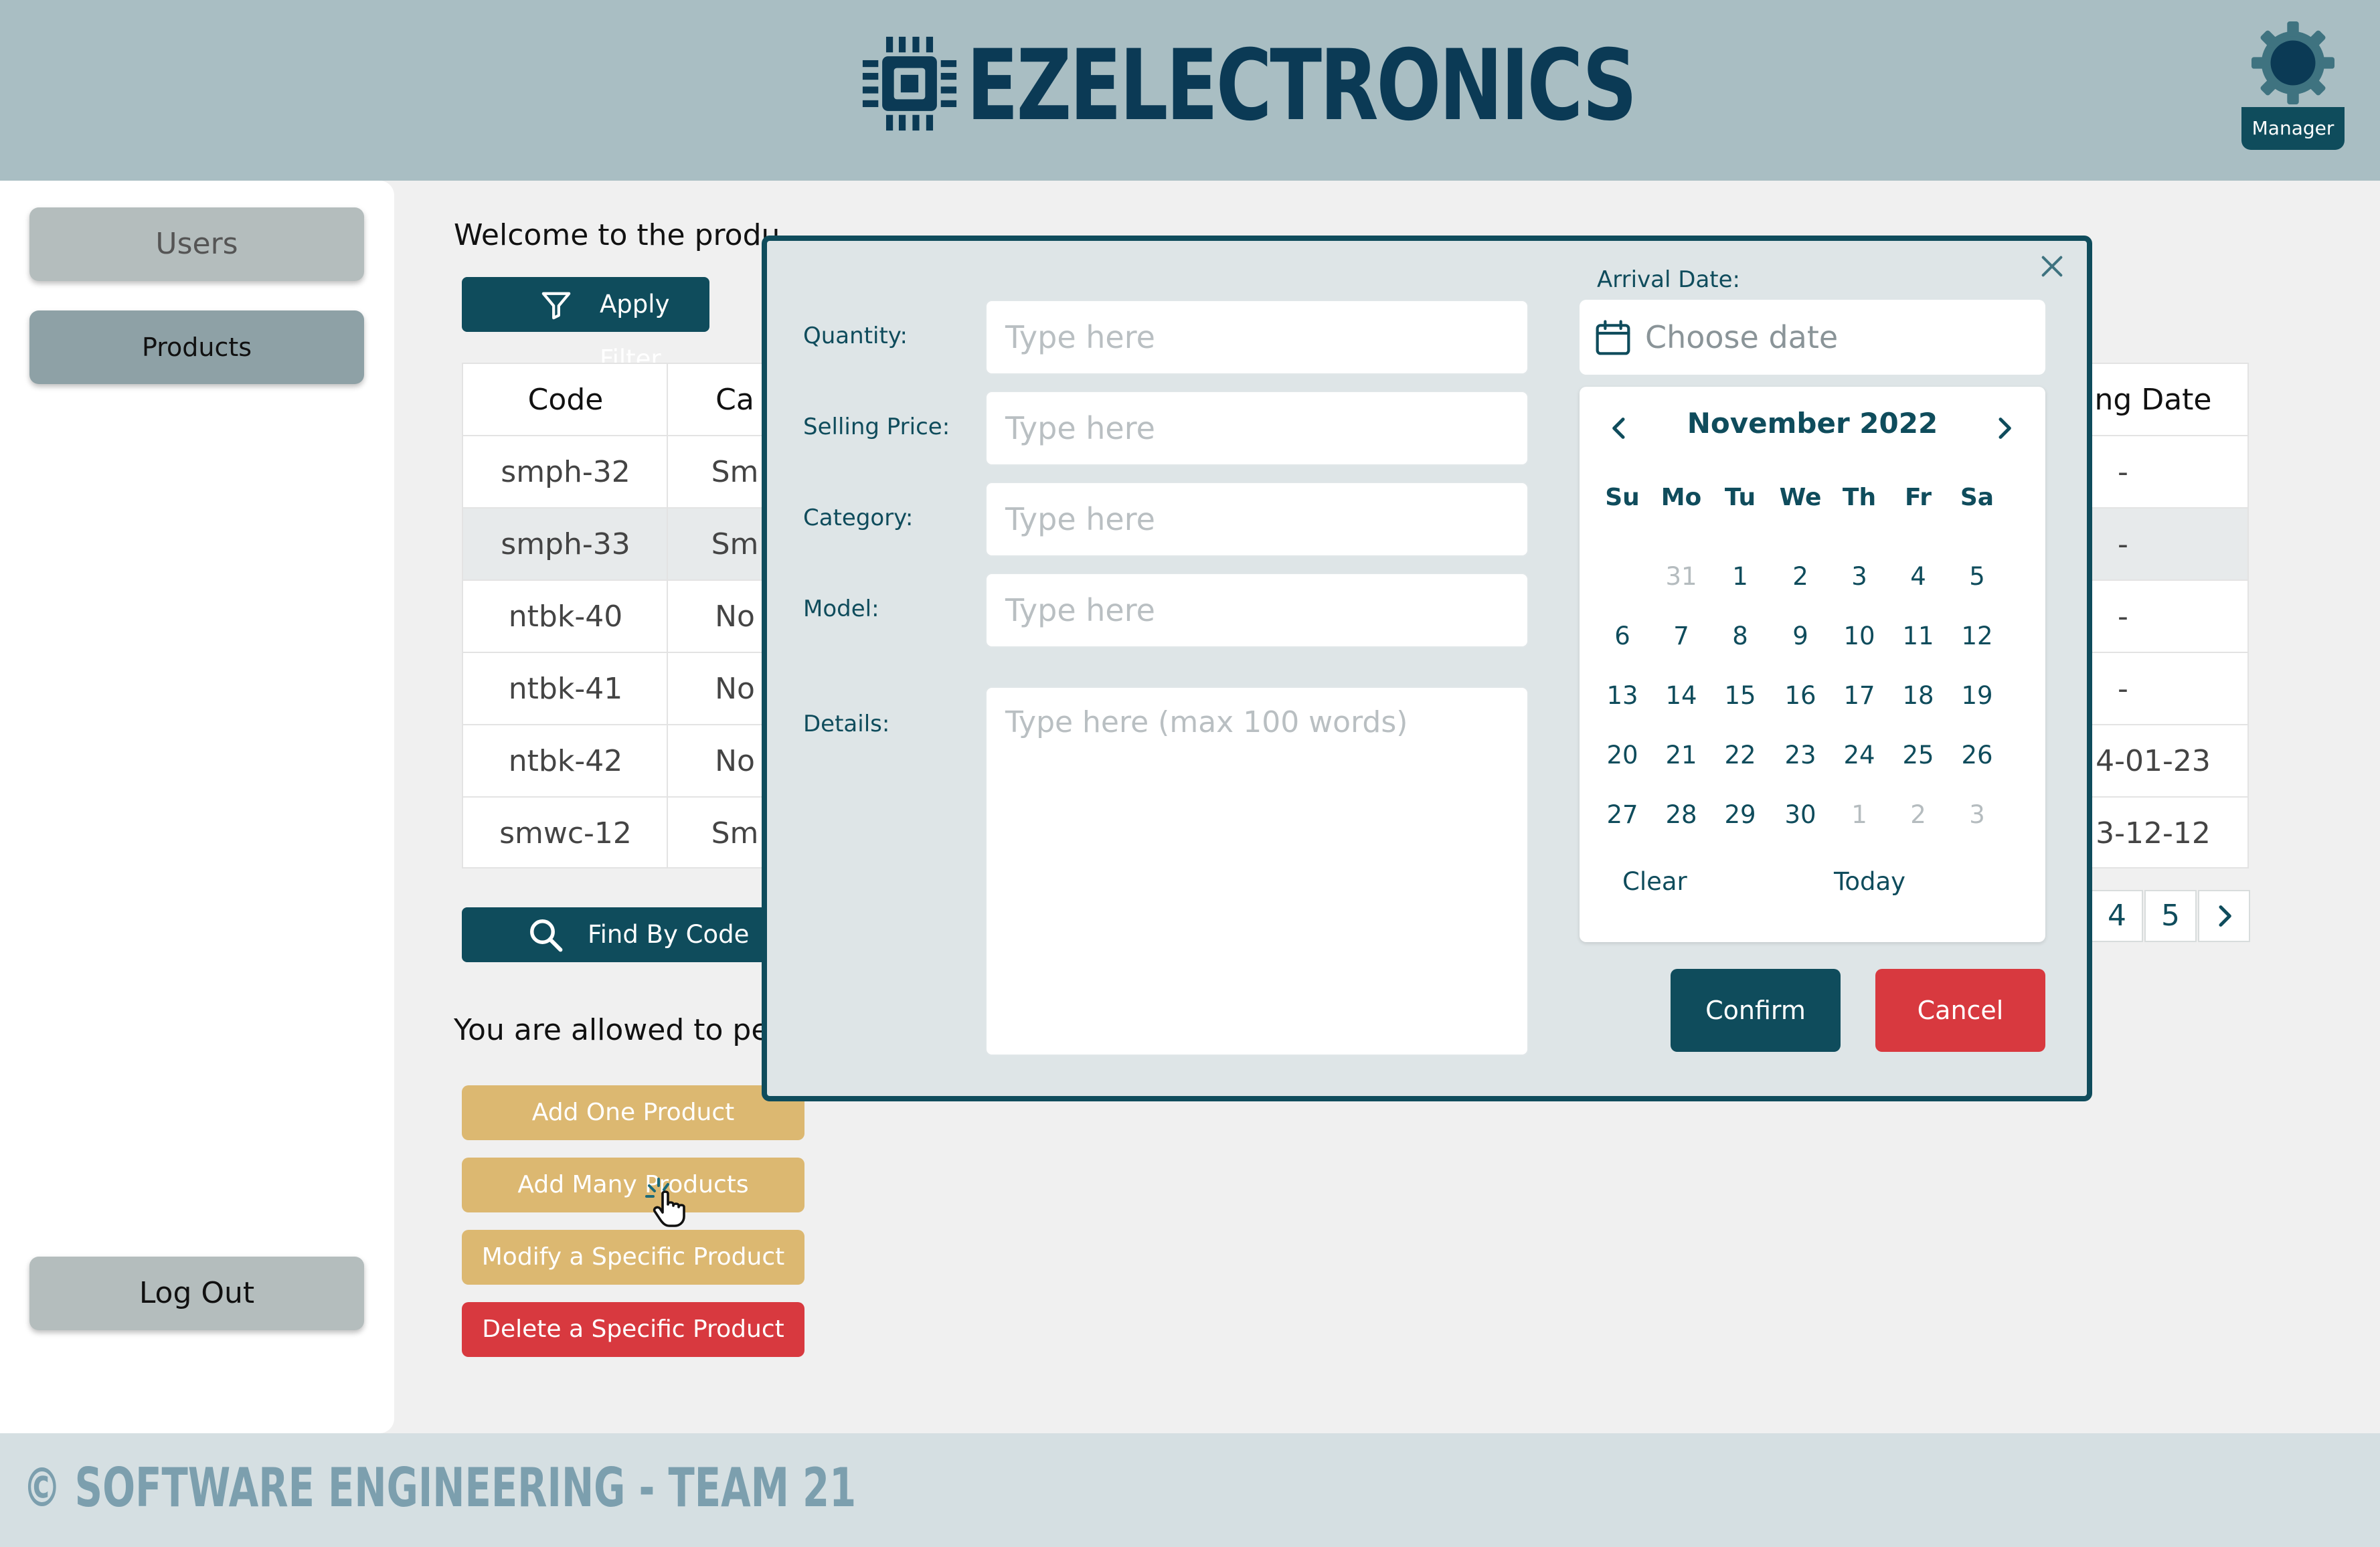 This screenshot has width=2380, height=1547. Describe the element at coordinates (565, 400) in the screenshot. I see `column-header-code: Code` at that location.